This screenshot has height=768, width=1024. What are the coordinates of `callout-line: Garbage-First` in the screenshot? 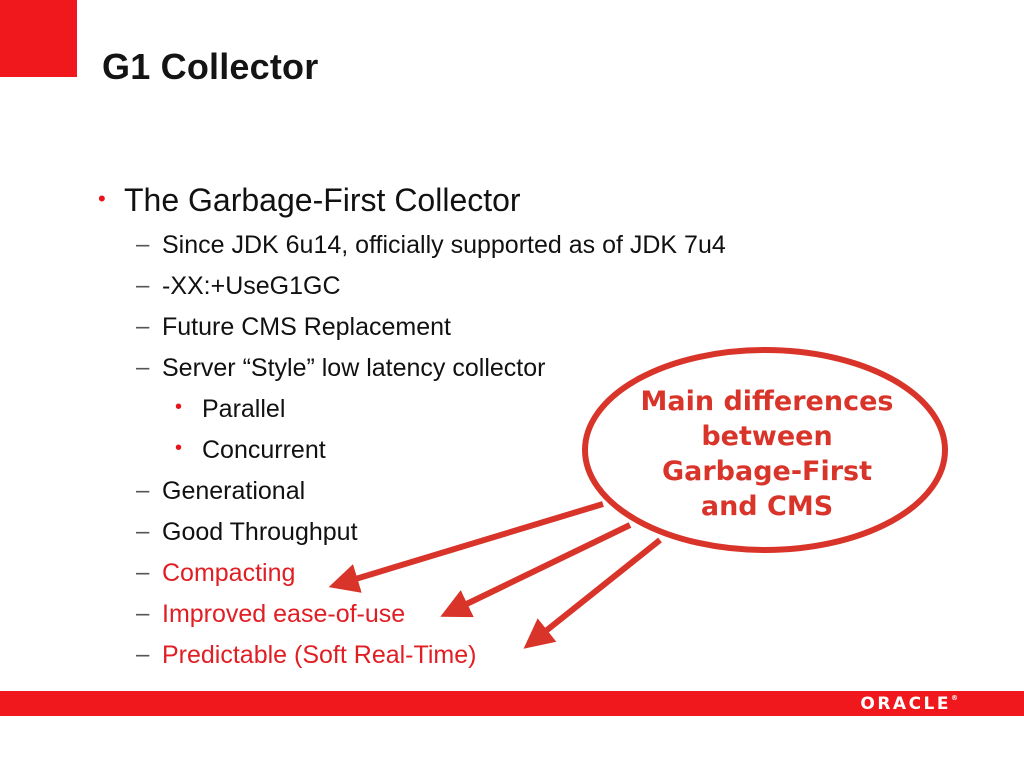 It's located at (767, 471).